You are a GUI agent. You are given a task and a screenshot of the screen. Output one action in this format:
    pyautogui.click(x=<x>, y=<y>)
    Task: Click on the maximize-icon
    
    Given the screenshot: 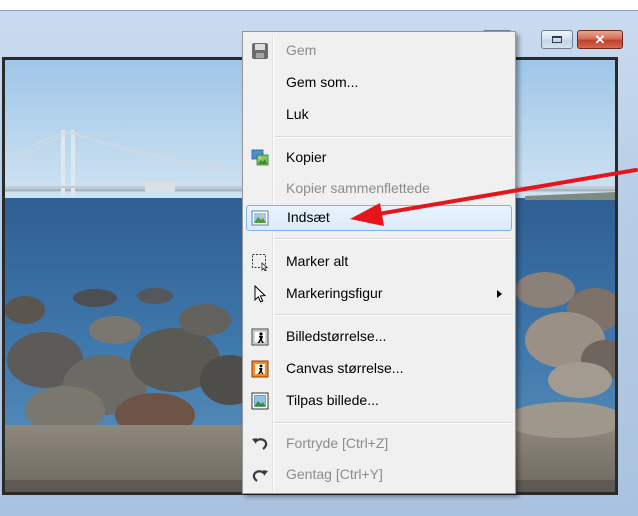 What is the action you would take?
    pyautogui.click(x=557, y=39)
    